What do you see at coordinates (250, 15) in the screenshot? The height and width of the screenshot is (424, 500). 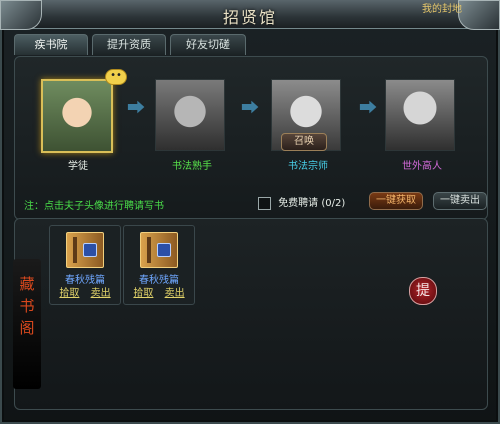 I see `title-bar: 招贤馆 我的封地` at bounding box center [250, 15].